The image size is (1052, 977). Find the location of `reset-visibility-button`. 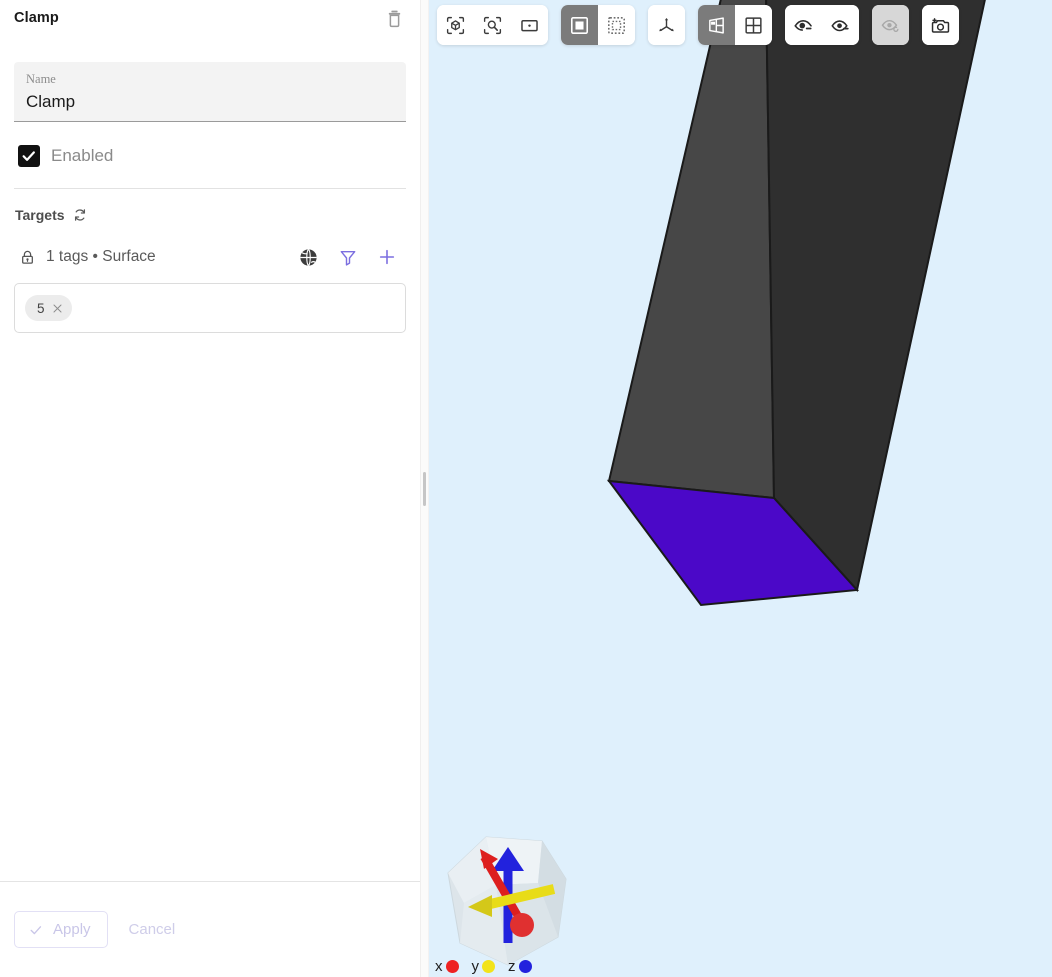

reset-visibility-button is located at coordinates (890, 25).